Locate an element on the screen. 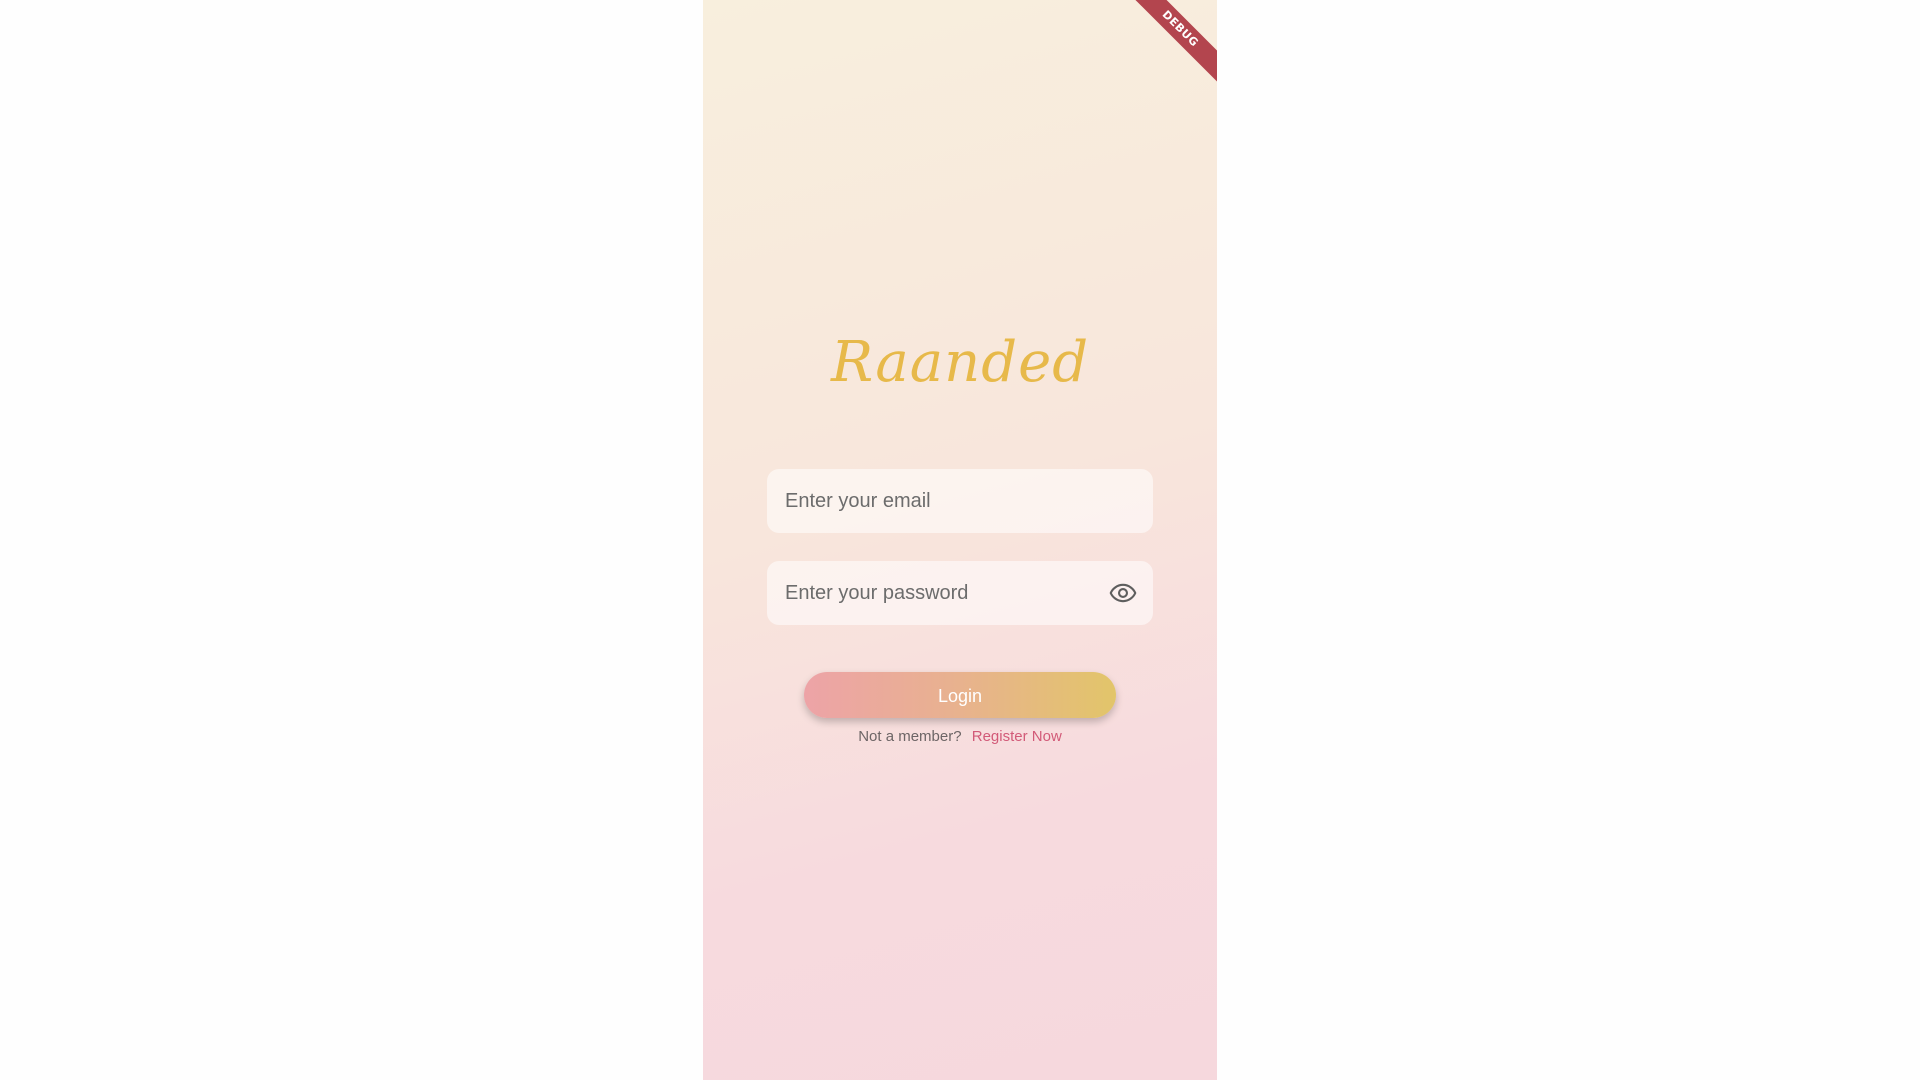 Image resolution: width=1920 pixels, height=1080 pixels. not-a-member-text: Not a member? is located at coordinates (910, 736).